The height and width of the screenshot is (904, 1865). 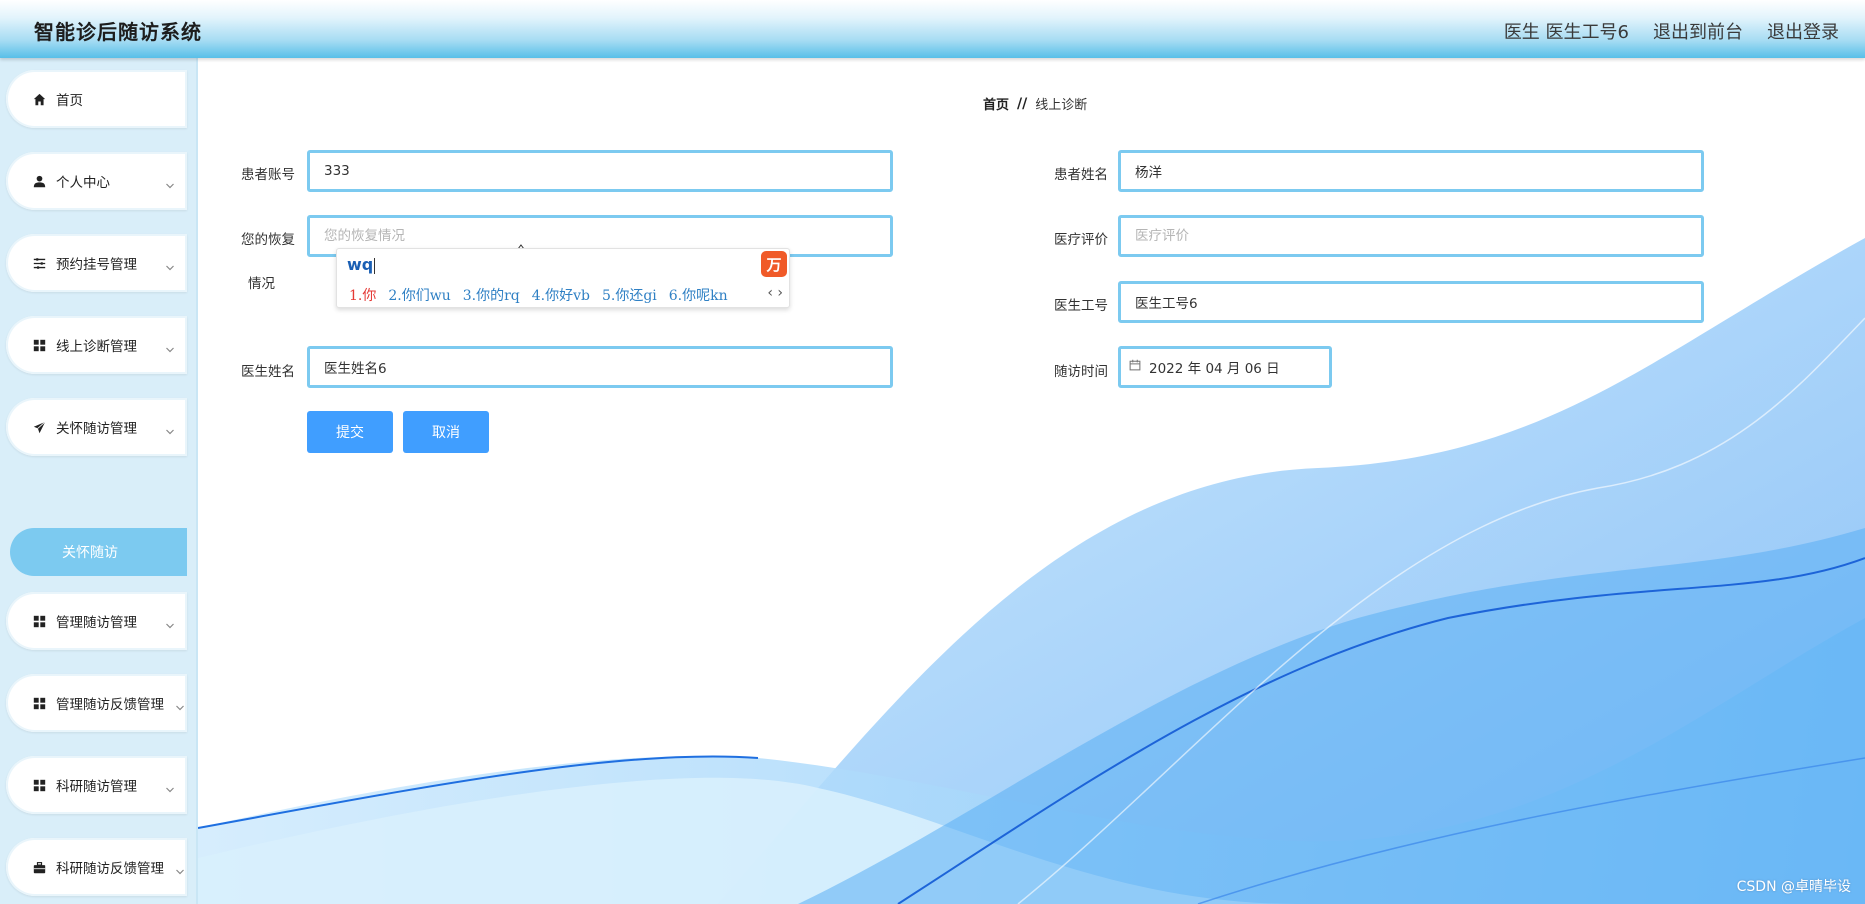 I want to click on sidebar-item-manage-feedback: 管理随访反馈管理, so click(x=96, y=703).